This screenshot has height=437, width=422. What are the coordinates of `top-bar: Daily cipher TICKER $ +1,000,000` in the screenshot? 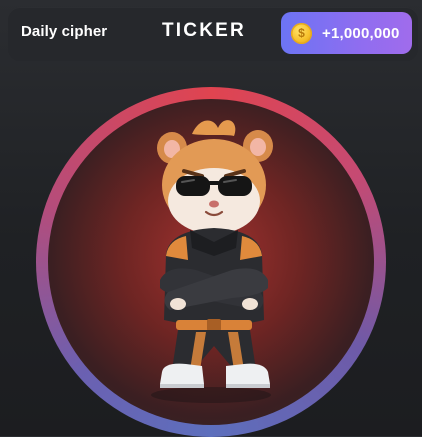 It's located at (213, 34).